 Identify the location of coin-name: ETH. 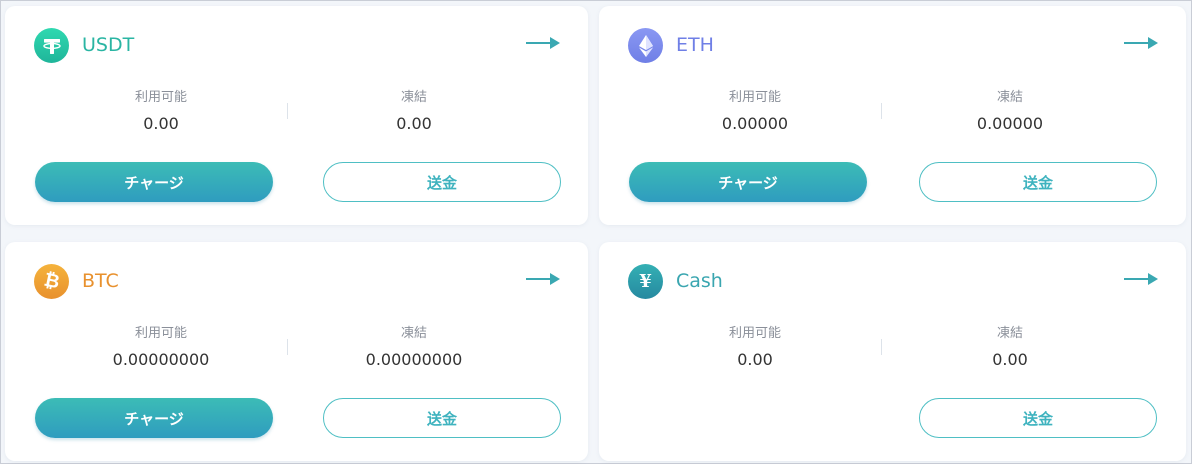
(695, 45).